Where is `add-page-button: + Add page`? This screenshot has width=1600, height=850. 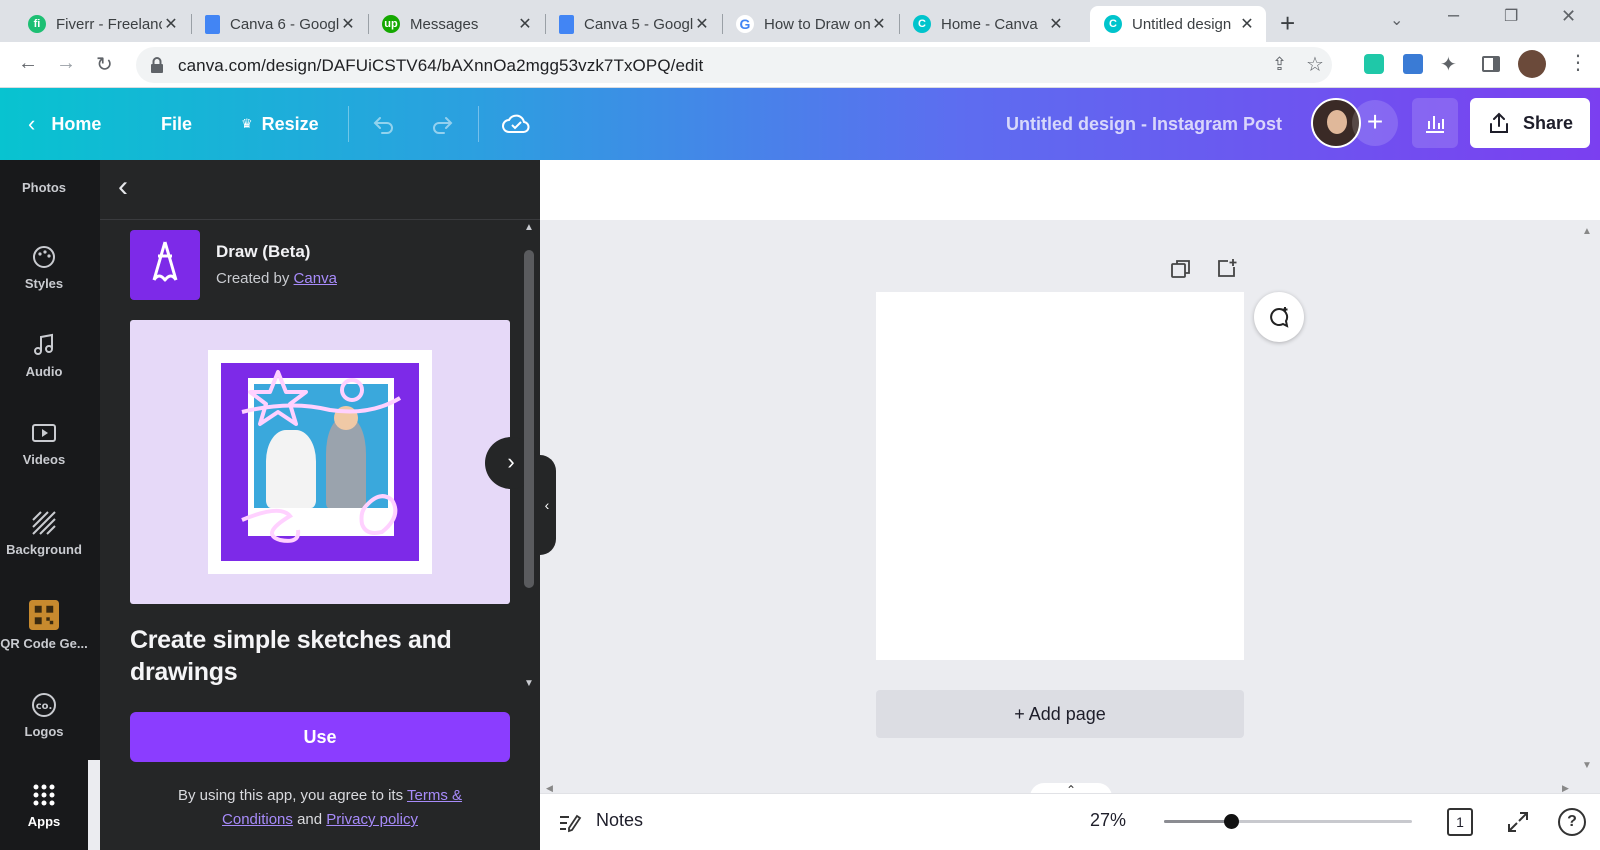
add-page-button: + Add page is located at coordinates (1060, 714).